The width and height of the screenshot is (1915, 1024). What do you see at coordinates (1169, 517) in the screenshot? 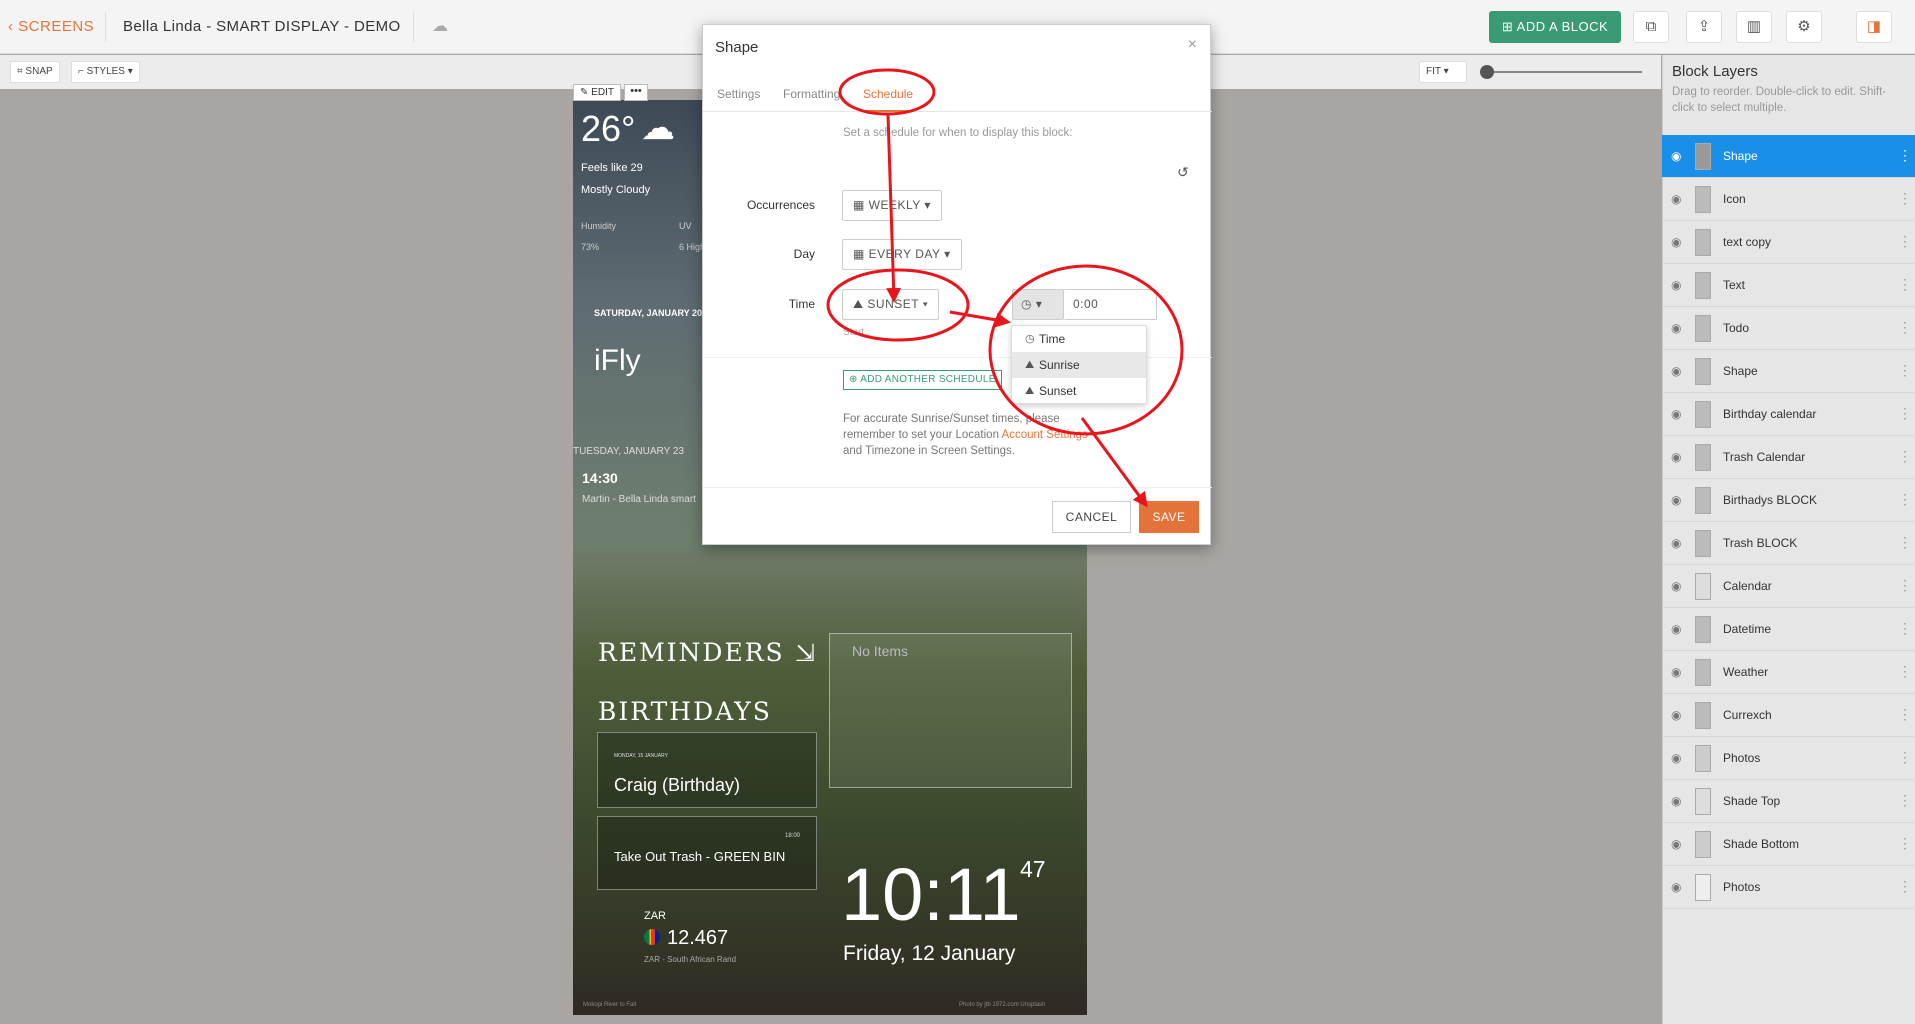
I see `save-button: SAVE` at bounding box center [1169, 517].